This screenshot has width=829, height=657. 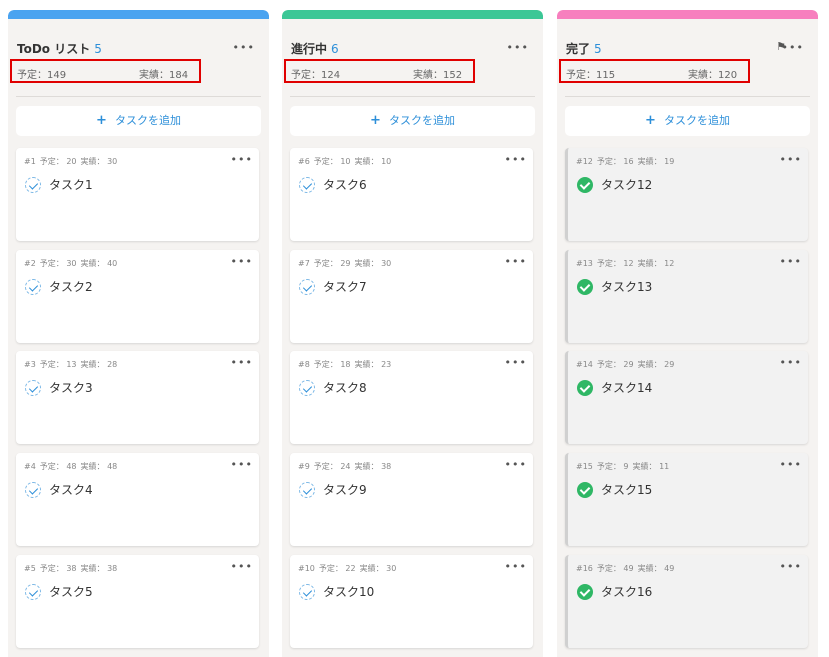 I want to click on task-id: #9, so click(x=304, y=466).